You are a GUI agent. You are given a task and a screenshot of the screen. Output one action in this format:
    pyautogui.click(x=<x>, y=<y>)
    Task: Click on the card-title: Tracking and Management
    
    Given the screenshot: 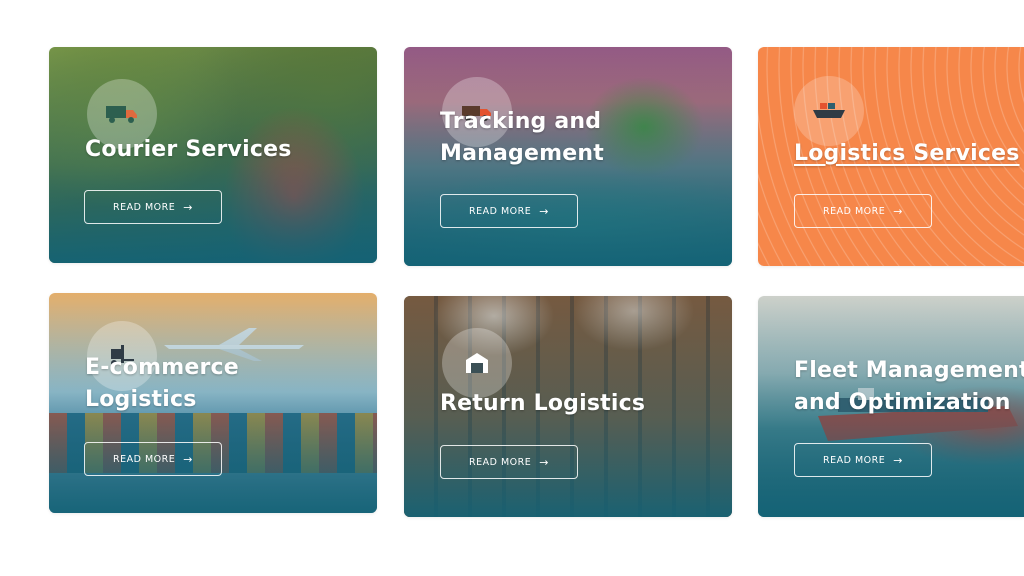 What is the action you would take?
    pyautogui.click(x=522, y=137)
    